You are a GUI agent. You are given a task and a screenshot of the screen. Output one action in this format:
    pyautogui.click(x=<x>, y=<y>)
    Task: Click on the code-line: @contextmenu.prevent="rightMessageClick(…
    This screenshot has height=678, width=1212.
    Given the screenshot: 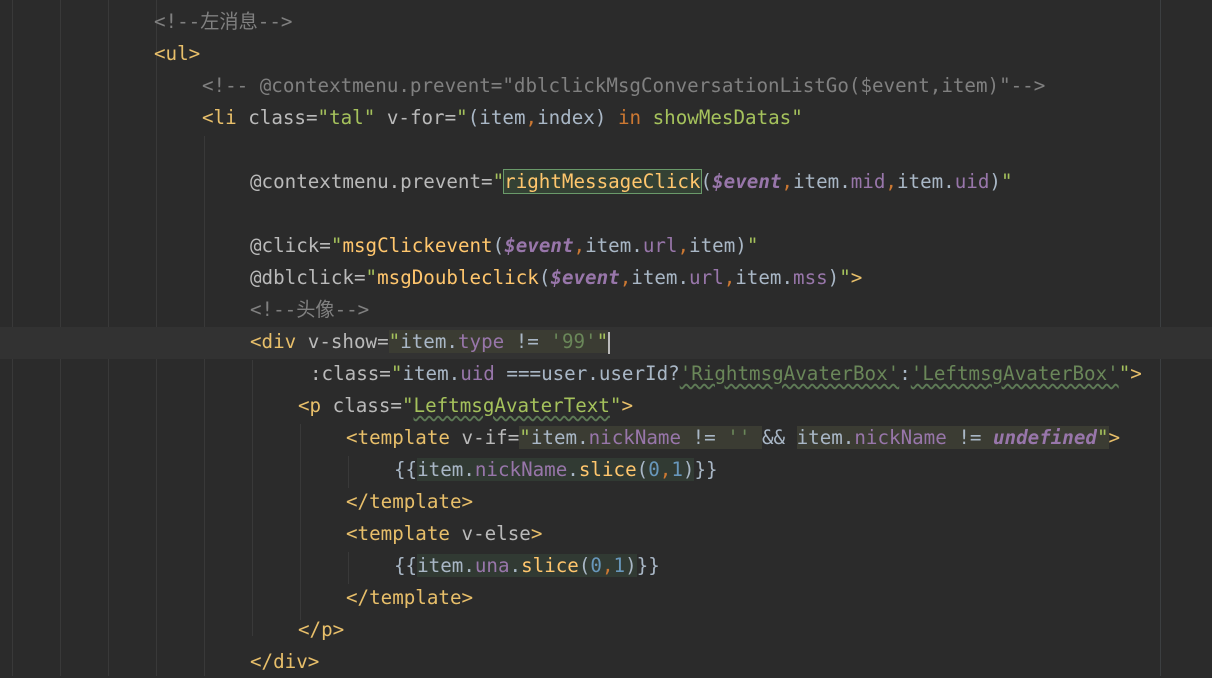 What is the action you would take?
    pyautogui.click(x=631, y=182)
    